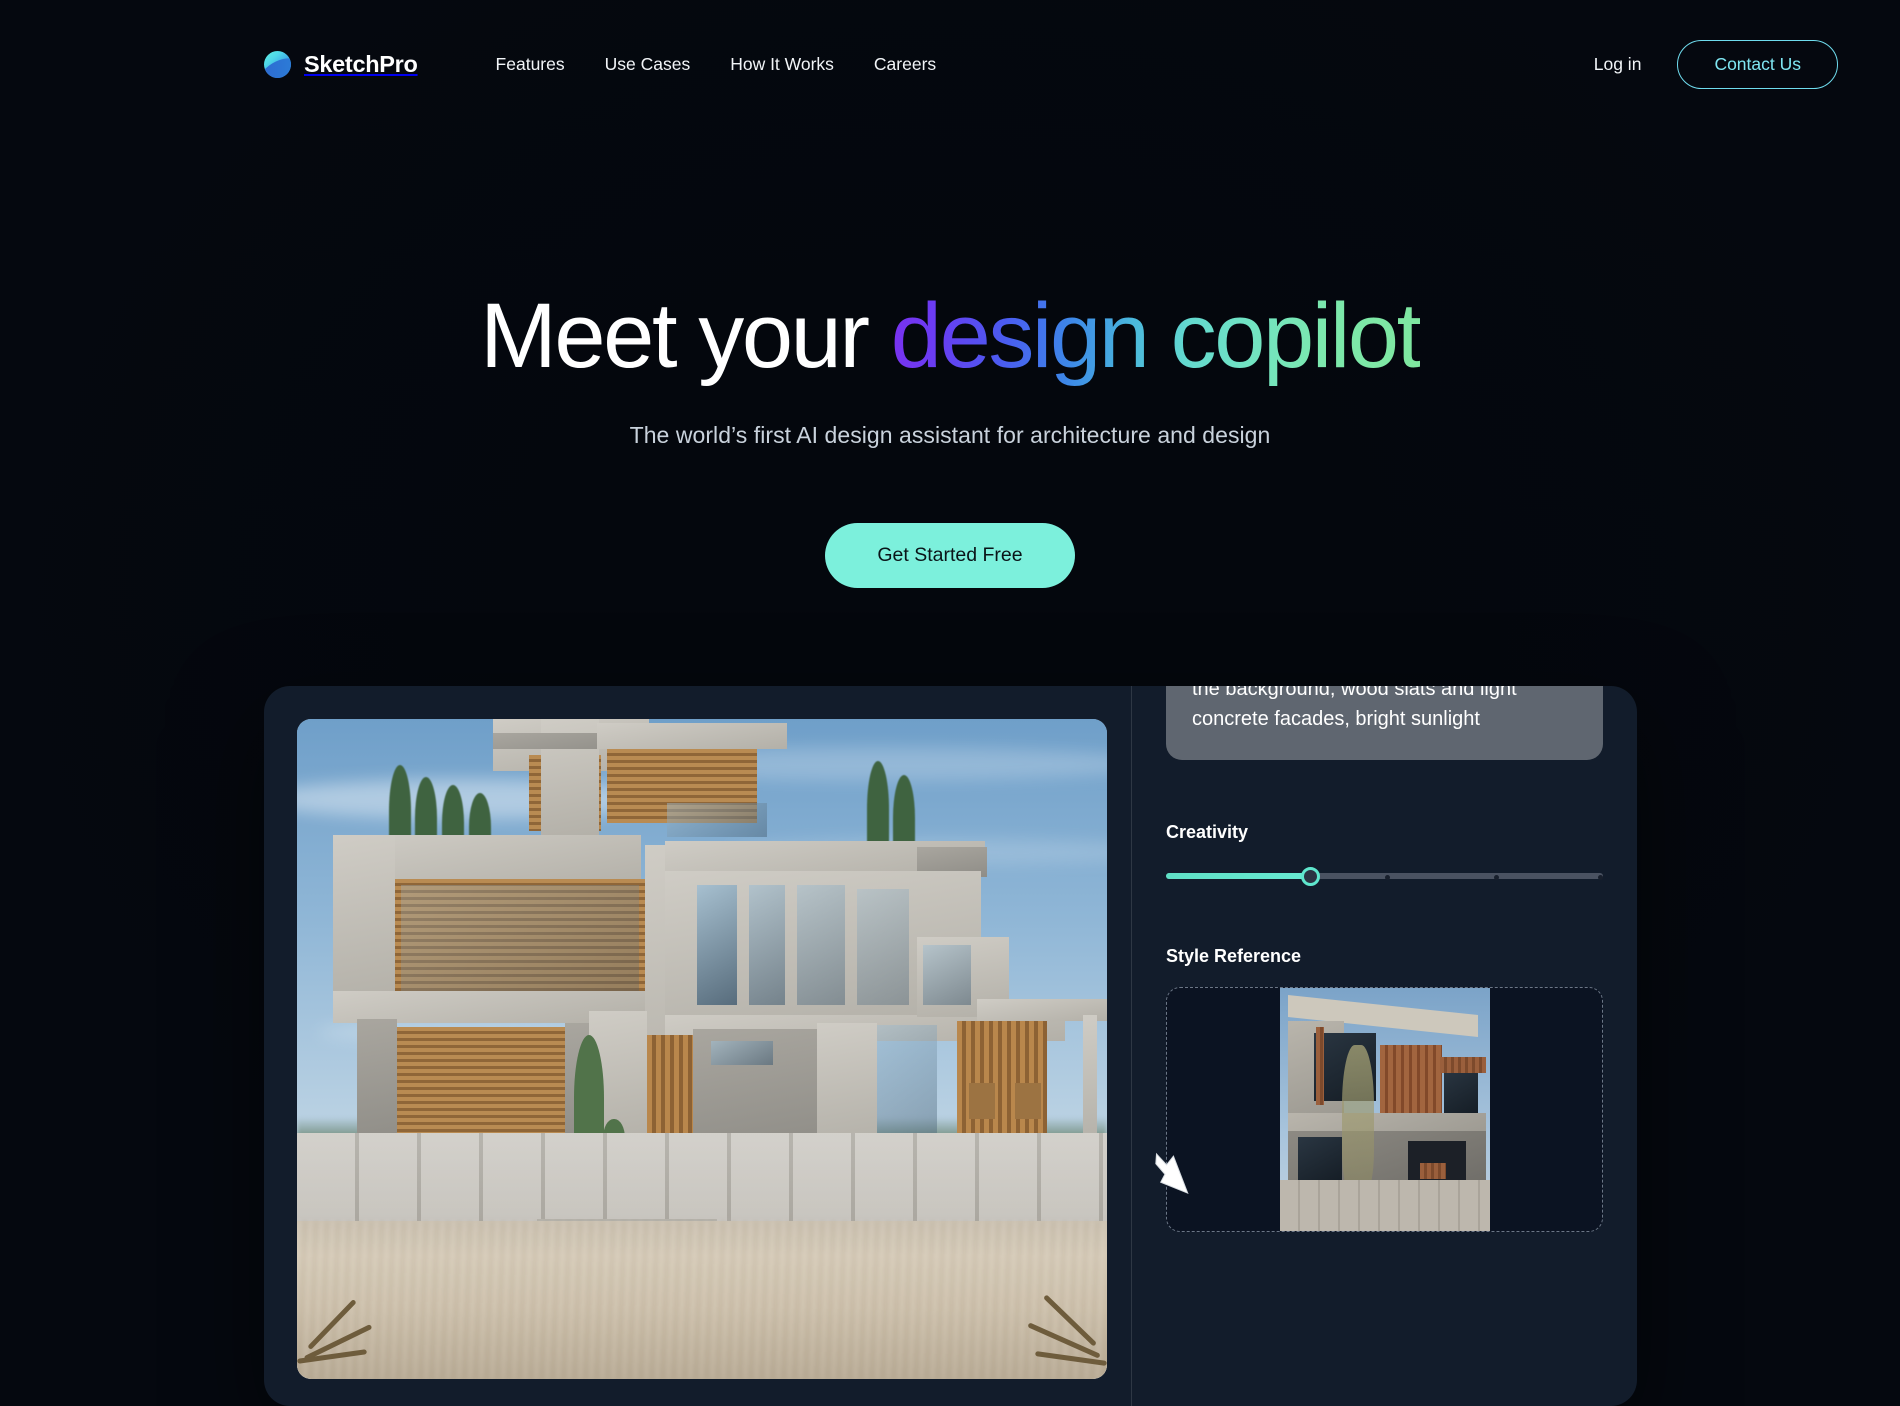  What do you see at coordinates (1234, 956) in the screenshot?
I see `style-reference-label: Style Reference` at bounding box center [1234, 956].